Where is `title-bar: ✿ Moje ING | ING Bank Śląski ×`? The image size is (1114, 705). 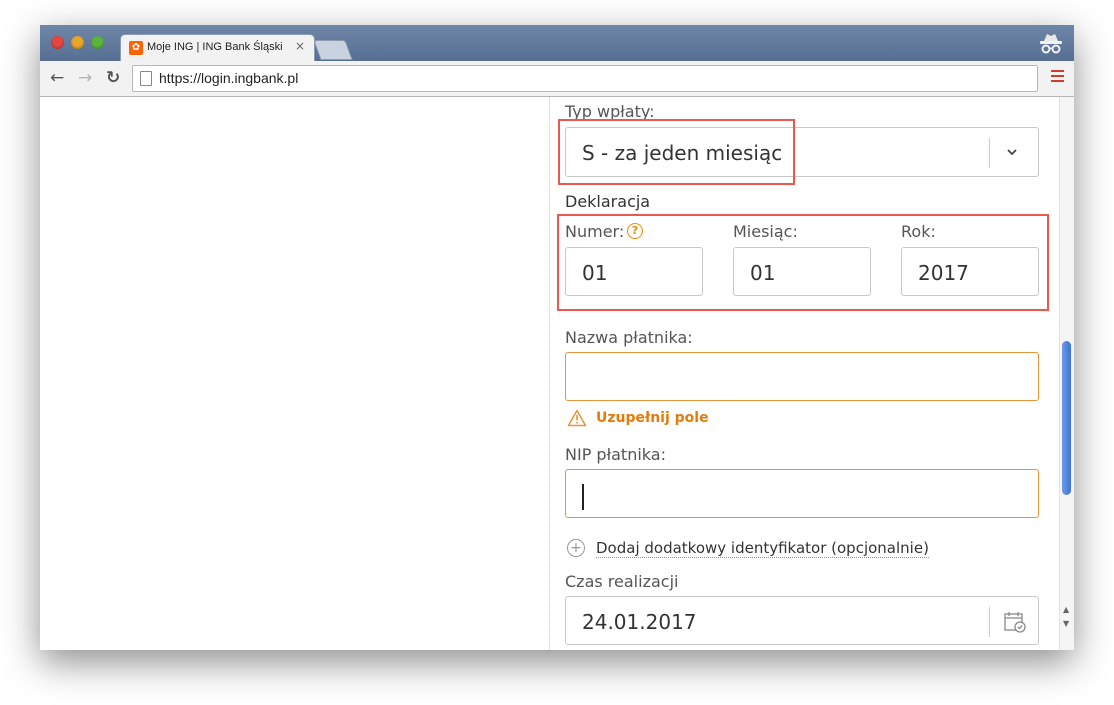
title-bar: ✿ Moje ING | ING Bank Śląski × is located at coordinates (557, 43).